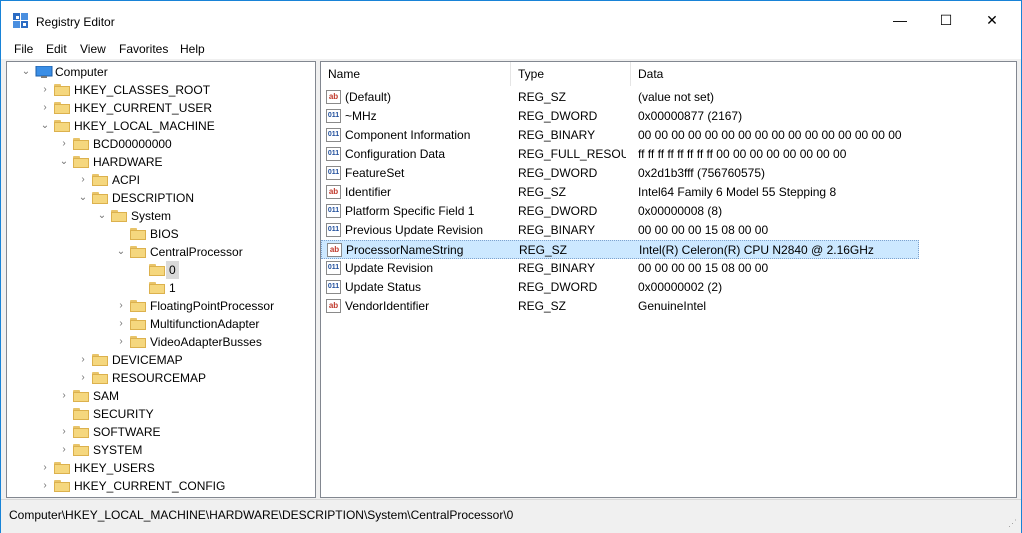 Image resolution: width=1022 pixels, height=533 pixels. I want to click on tree-item: 1, so click(157, 288).